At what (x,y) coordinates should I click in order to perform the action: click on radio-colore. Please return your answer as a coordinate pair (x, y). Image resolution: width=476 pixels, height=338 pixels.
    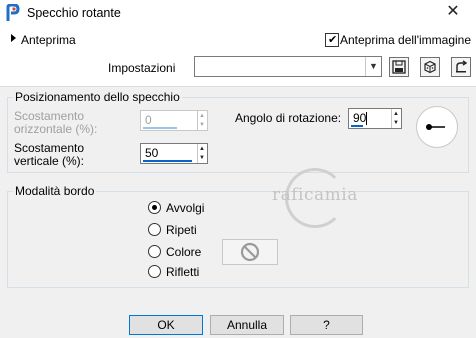
    Looking at the image, I should click on (154, 251).